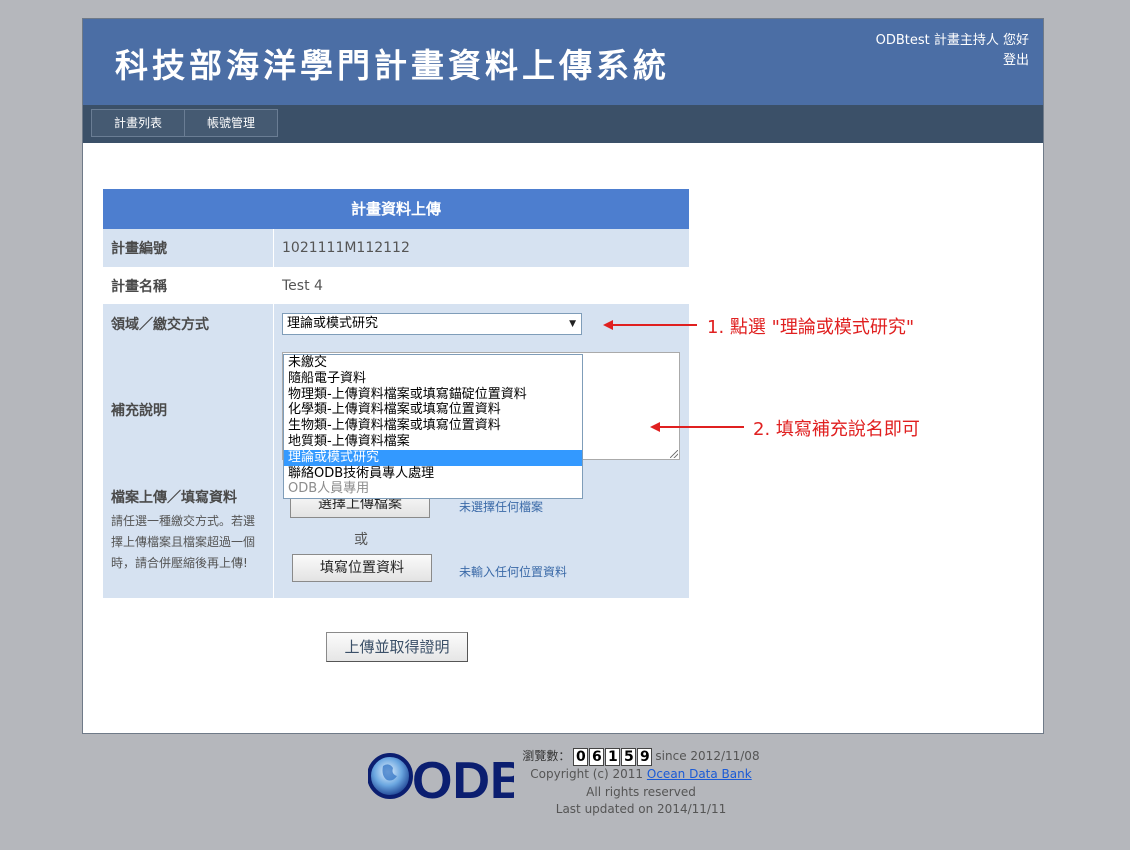  What do you see at coordinates (836, 429) in the screenshot?
I see `annotation-step2: 2. 填寫補充說名即可` at bounding box center [836, 429].